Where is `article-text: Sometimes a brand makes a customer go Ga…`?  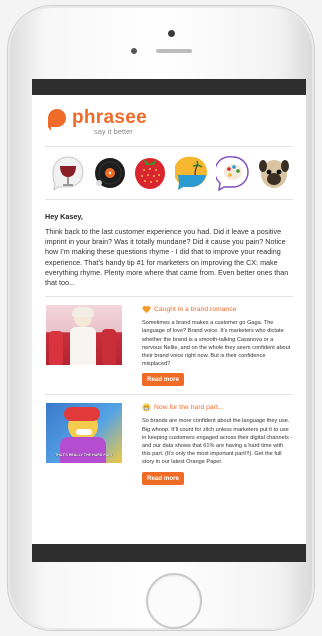 article-text: Sometimes a brand makes a customer go Ga… is located at coordinates (216, 344).